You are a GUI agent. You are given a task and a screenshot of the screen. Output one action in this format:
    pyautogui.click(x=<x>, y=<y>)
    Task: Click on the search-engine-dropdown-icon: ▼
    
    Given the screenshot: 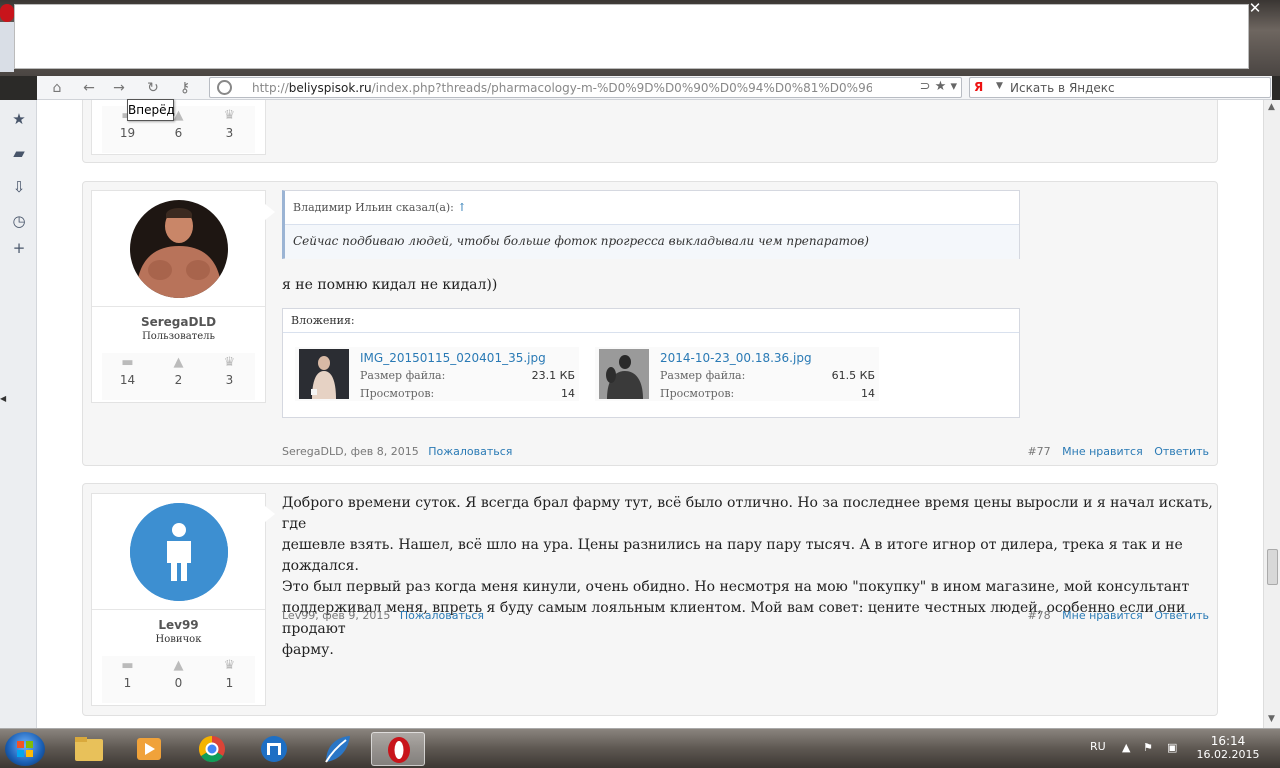 What is the action you would take?
    pyautogui.click(x=999, y=86)
    